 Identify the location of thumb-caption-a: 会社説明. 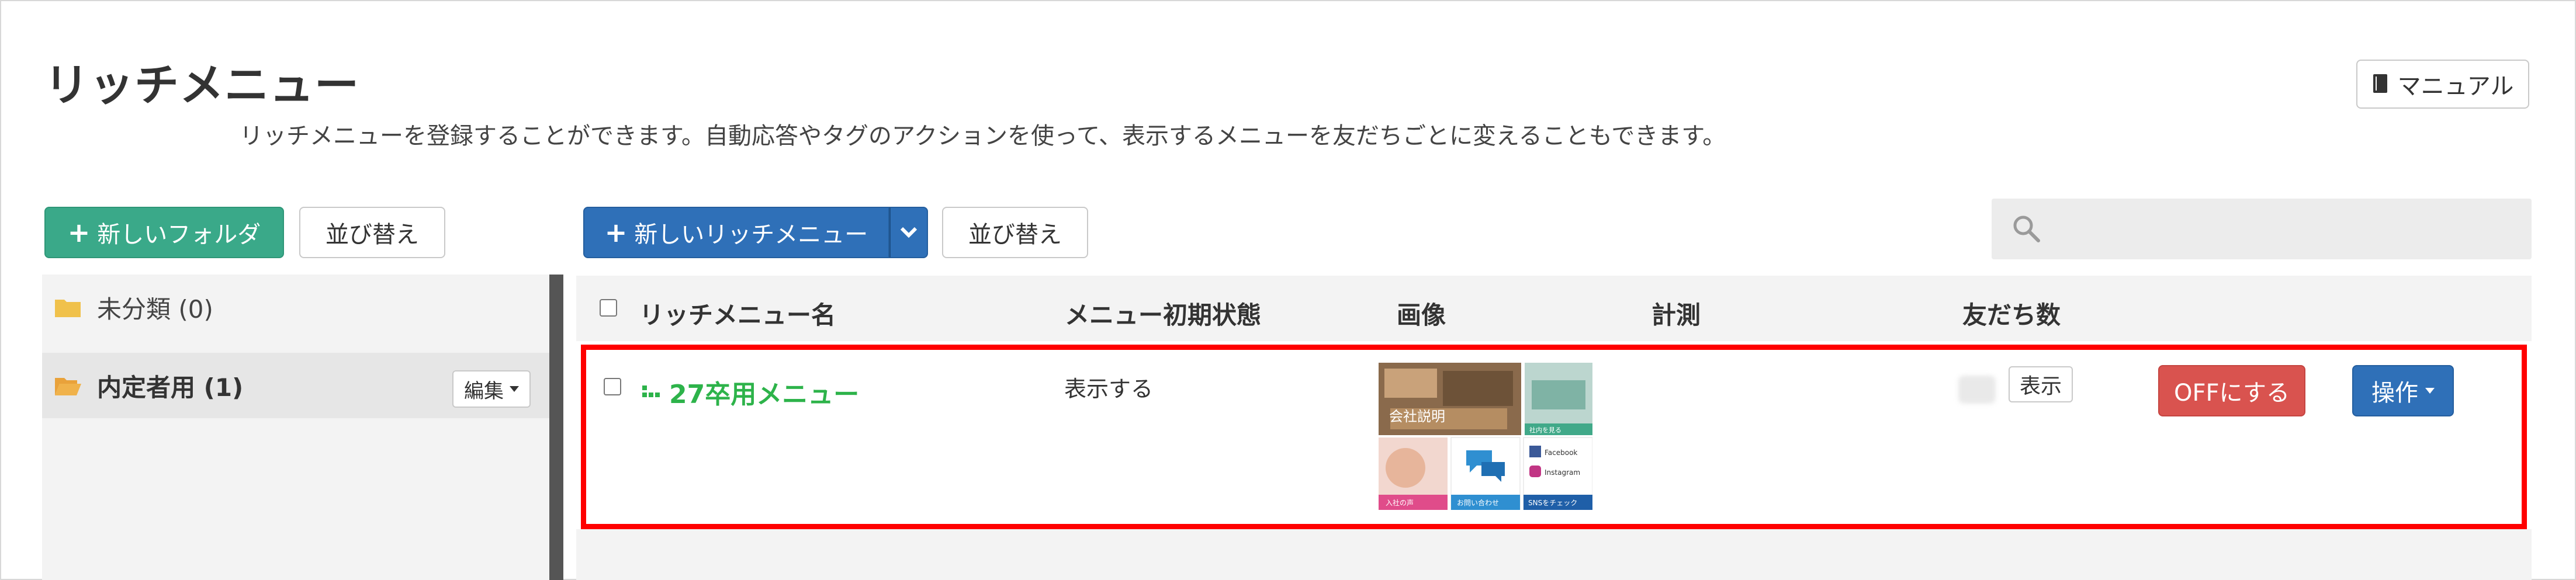
(1417, 416).